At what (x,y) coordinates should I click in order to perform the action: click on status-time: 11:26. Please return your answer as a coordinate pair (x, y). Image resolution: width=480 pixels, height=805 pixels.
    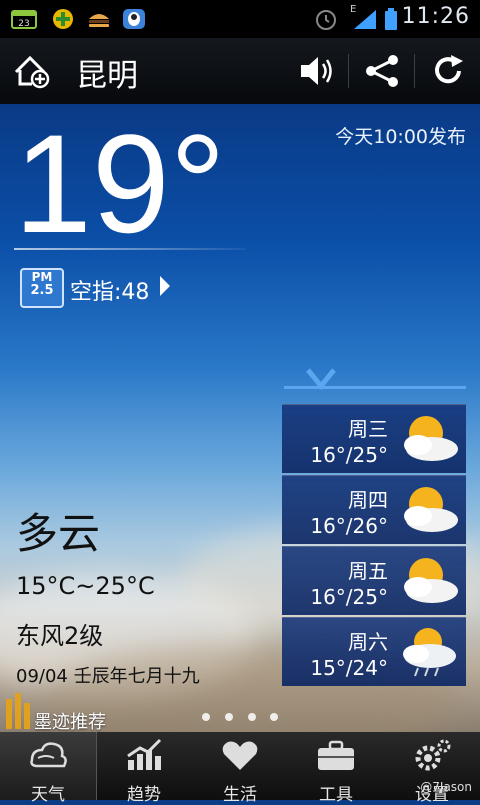
    Looking at the image, I should click on (435, 16).